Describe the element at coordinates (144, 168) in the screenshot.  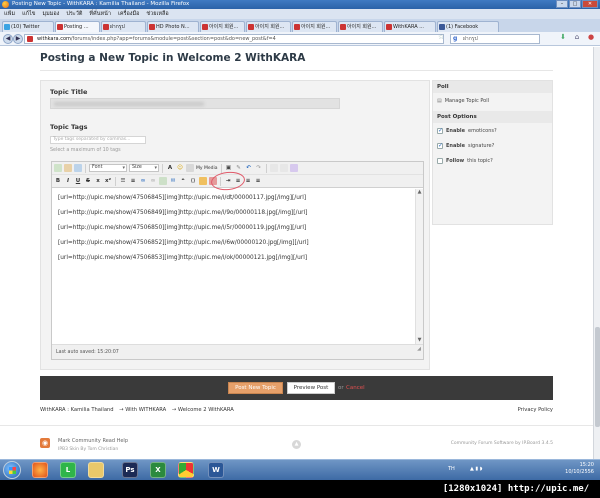
I see `size-select: Size` at that location.